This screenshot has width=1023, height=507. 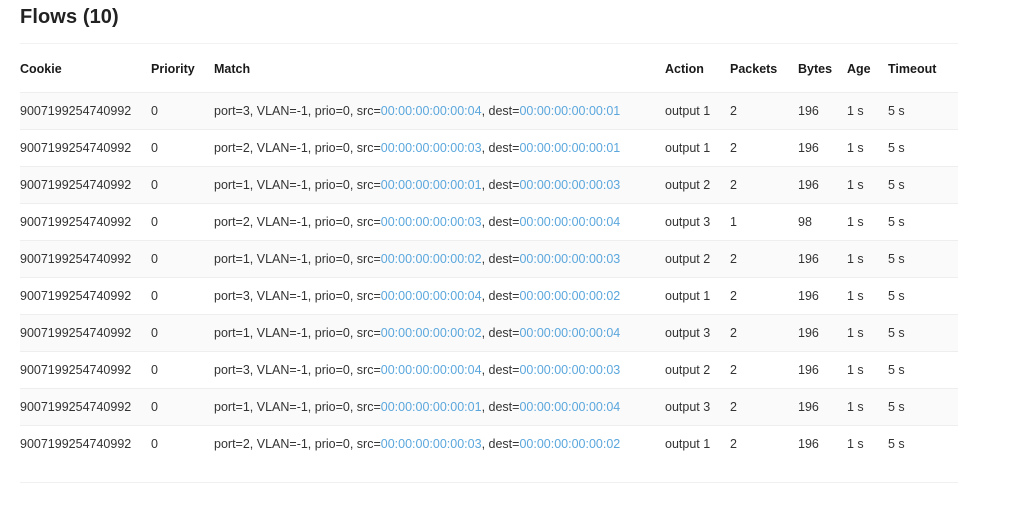 What do you see at coordinates (489, 482) in the screenshot?
I see `bottom-divider` at bounding box center [489, 482].